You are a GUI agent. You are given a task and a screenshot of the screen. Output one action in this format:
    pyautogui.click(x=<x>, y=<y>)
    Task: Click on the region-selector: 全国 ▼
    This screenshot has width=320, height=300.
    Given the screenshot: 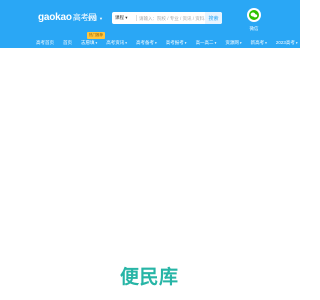 What is the action you would take?
    pyautogui.click(x=95, y=18)
    